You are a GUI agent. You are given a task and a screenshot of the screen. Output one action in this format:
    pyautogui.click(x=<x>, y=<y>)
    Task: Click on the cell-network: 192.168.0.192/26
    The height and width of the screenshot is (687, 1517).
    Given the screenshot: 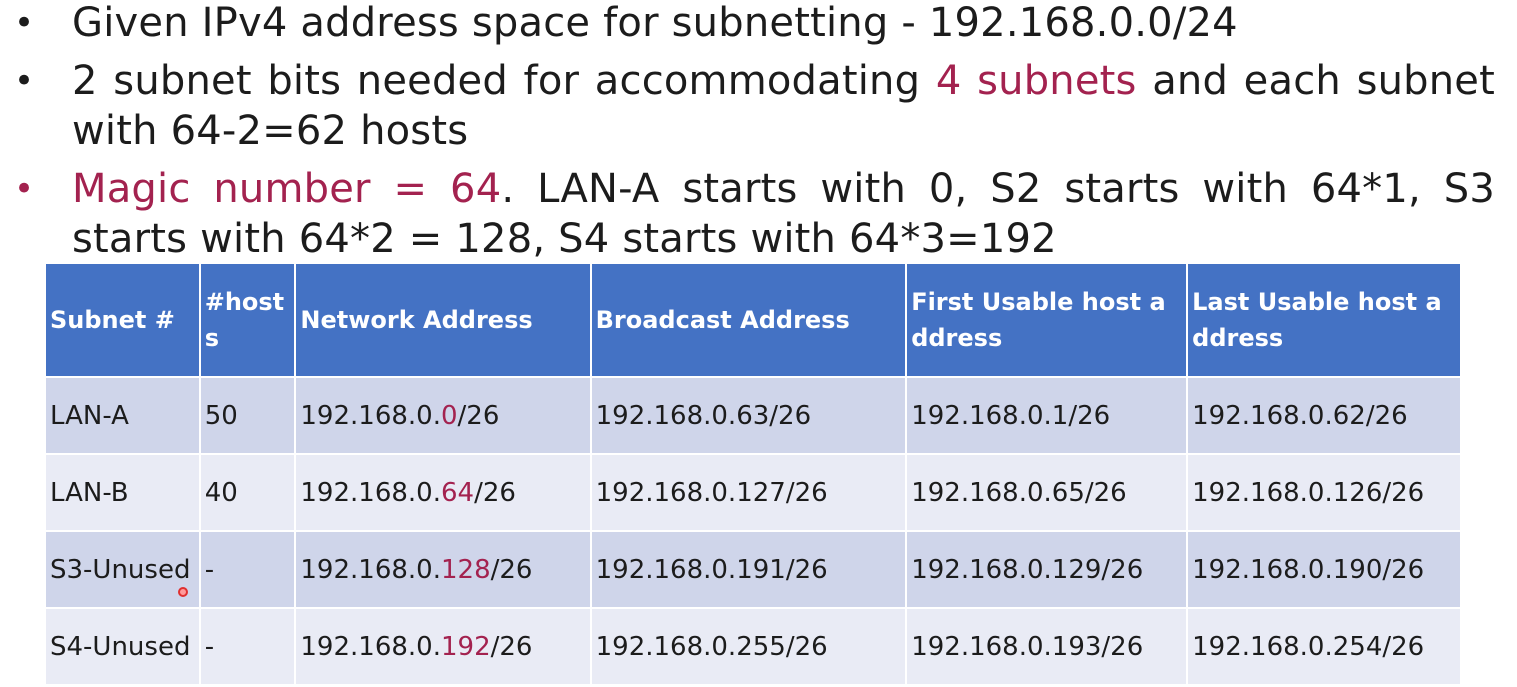 What is the action you would take?
    pyautogui.click(x=443, y=645)
    